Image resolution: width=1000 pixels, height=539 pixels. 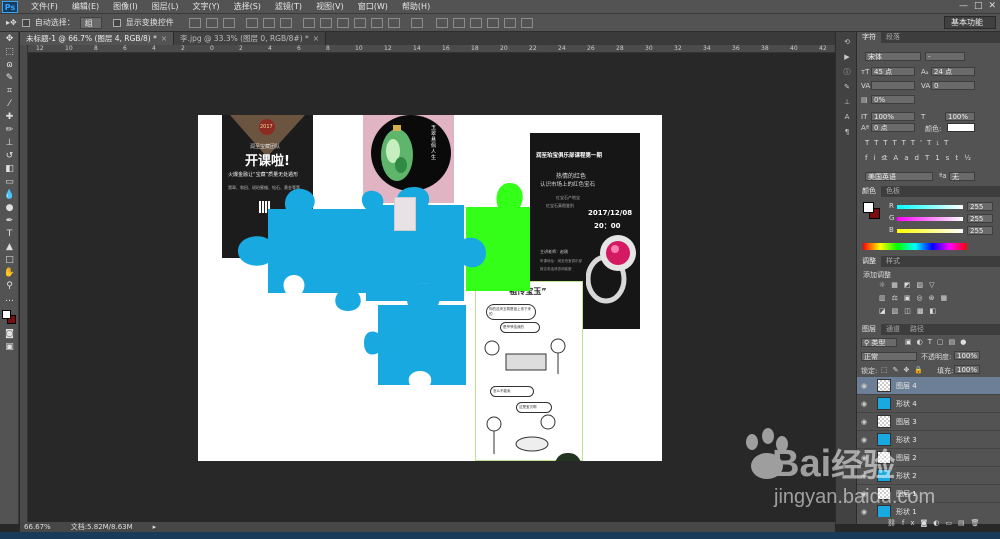 I want to click on fill-input: 100%, so click(x=967, y=369).